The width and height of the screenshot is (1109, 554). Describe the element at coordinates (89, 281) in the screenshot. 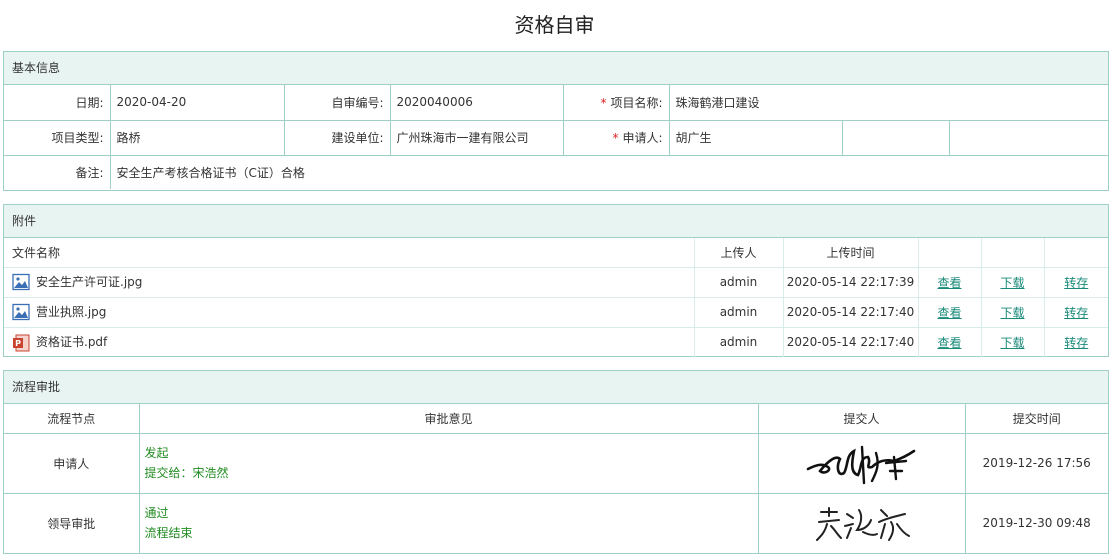

I see `file-name: 安全生产许可证.jpg` at that location.